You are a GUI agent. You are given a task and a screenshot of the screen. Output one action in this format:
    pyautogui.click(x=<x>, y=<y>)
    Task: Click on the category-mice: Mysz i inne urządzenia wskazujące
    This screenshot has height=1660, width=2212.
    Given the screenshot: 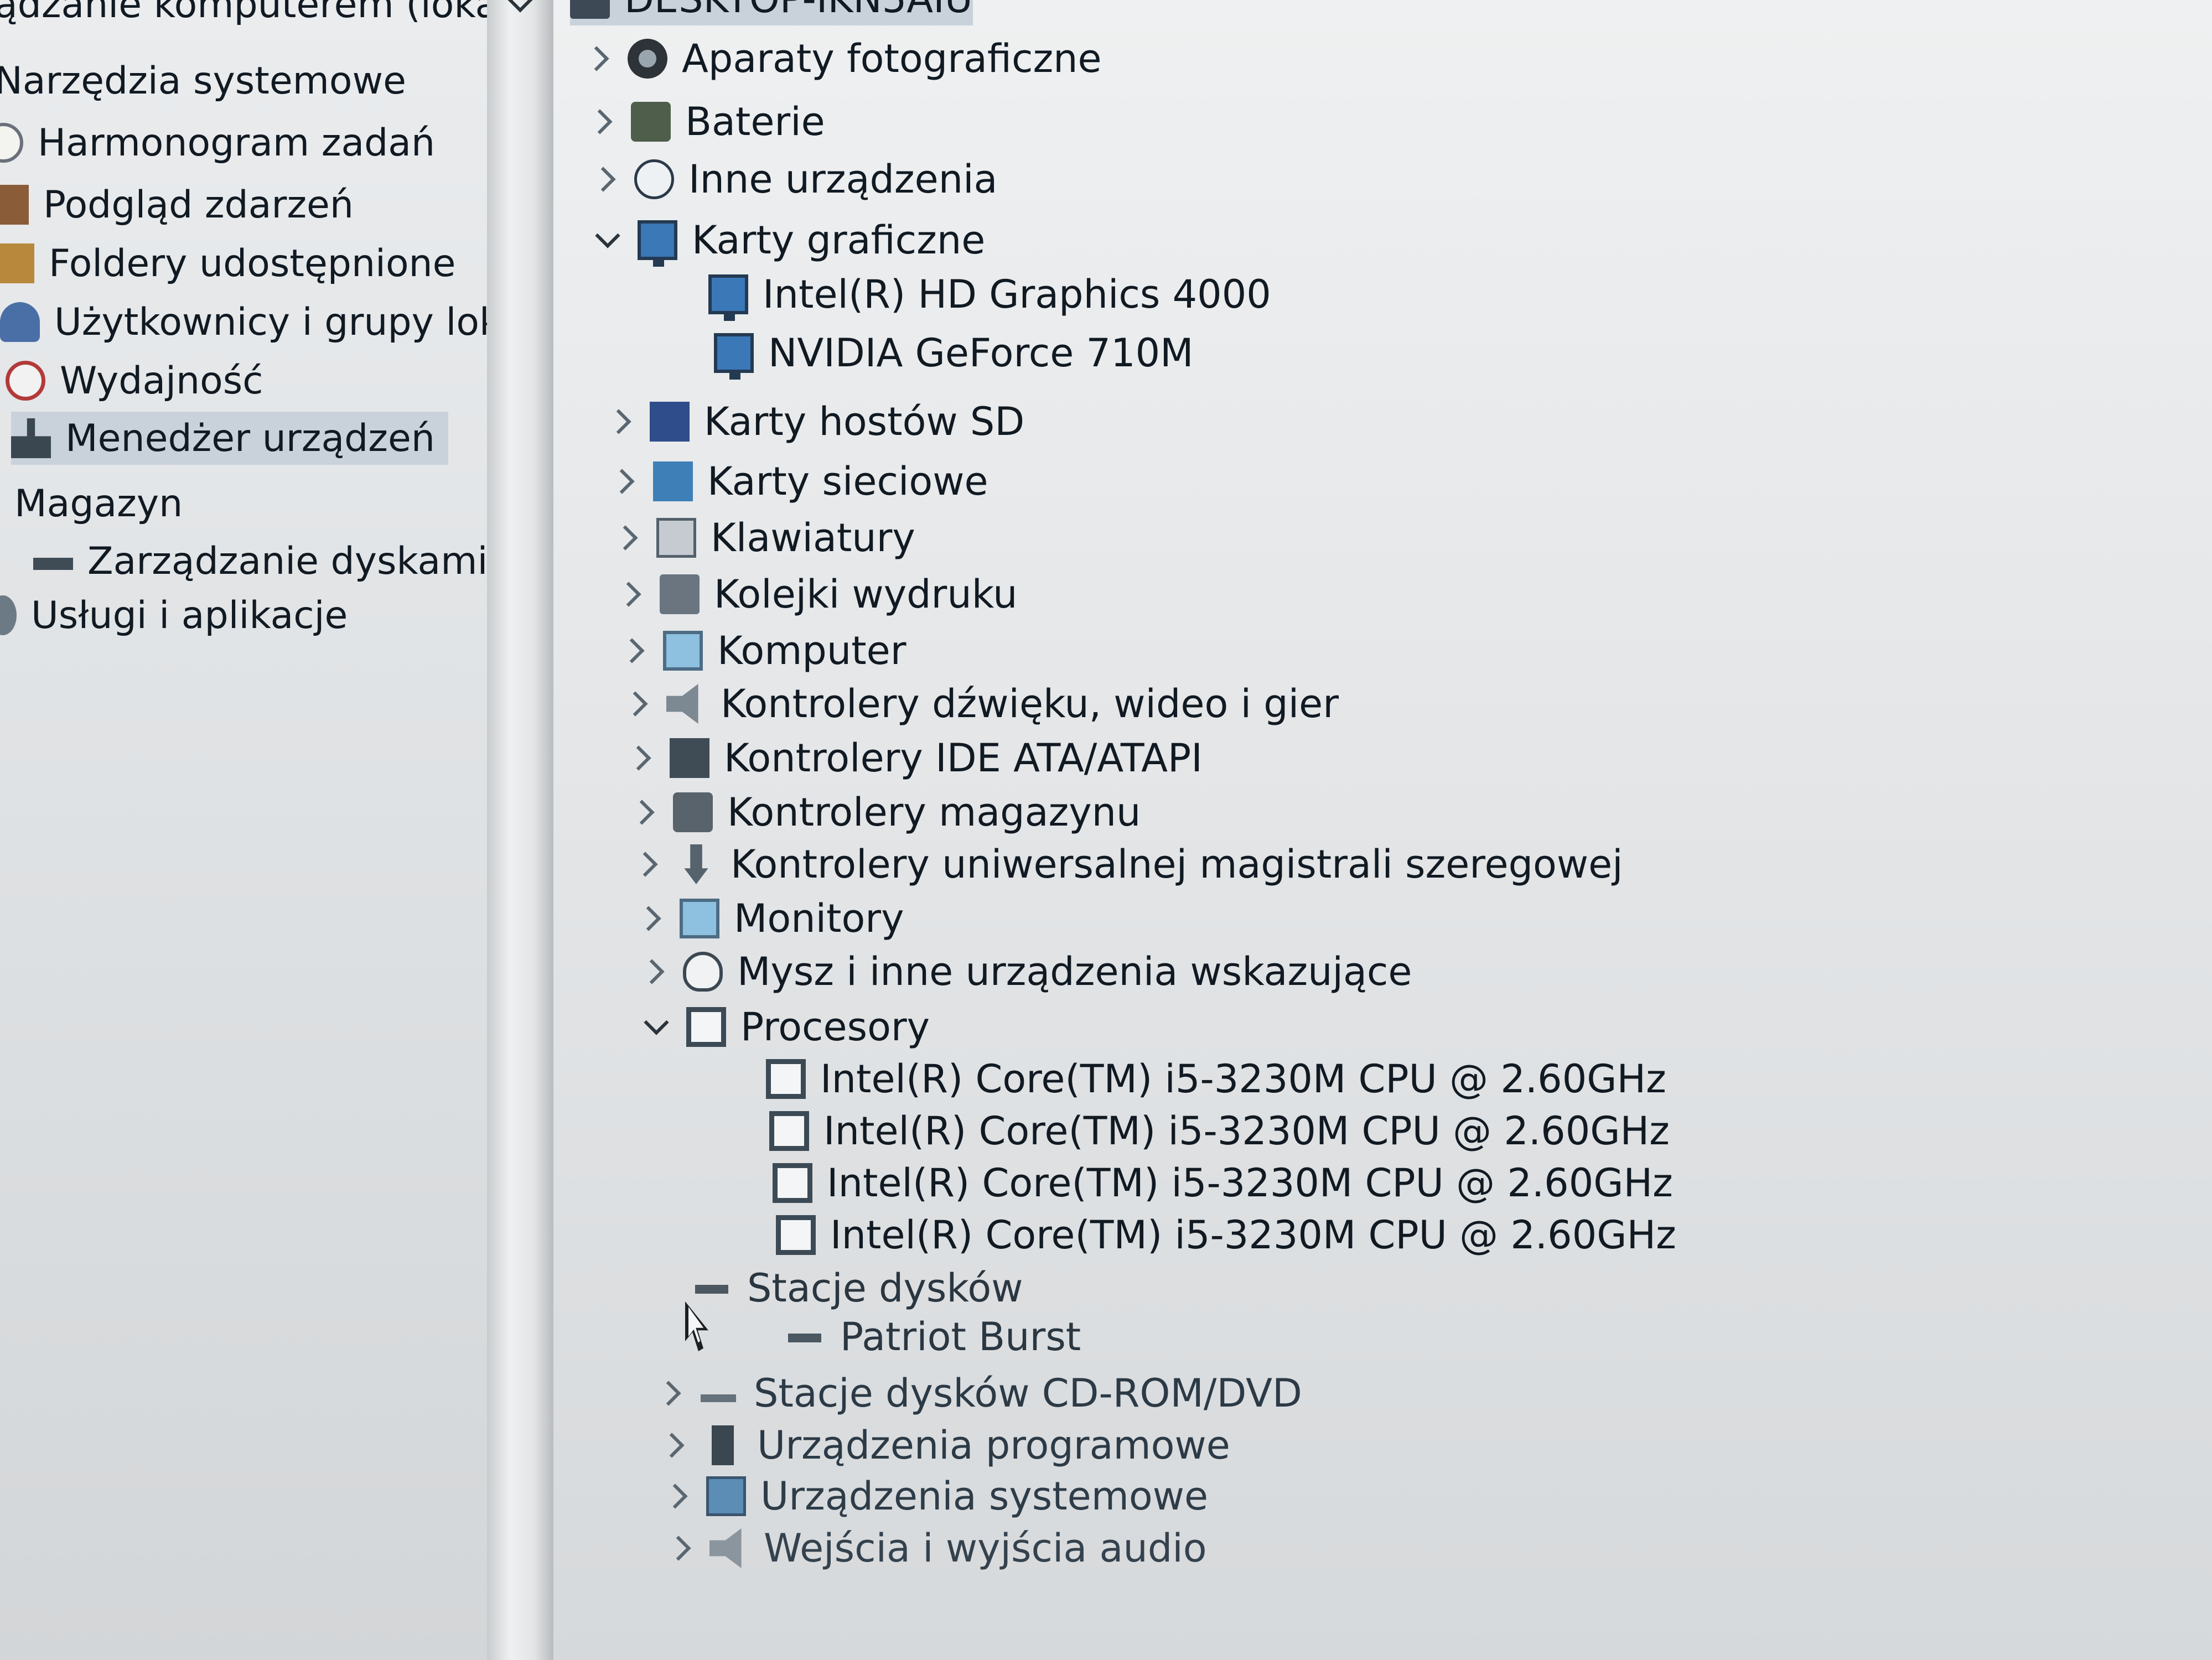 What is the action you would take?
    pyautogui.click(x=1024, y=972)
    